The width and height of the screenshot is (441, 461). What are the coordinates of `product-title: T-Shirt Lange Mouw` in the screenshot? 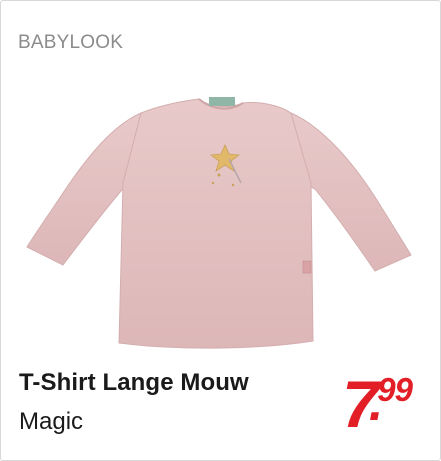 It's located at (134, 382).